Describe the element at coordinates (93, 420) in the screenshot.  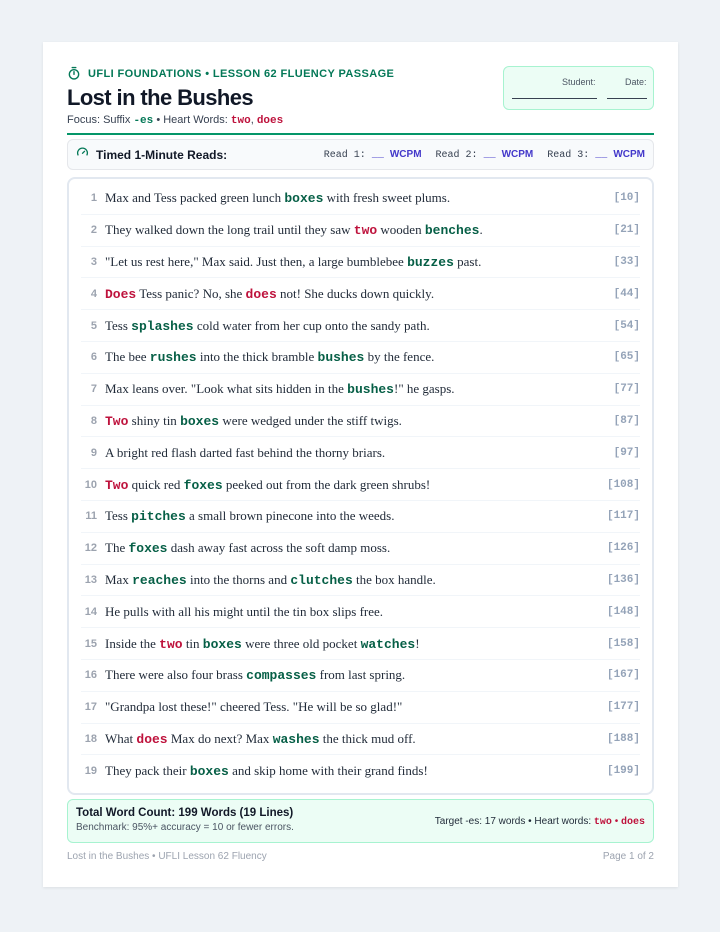
I see `line-number: 8` at that location.